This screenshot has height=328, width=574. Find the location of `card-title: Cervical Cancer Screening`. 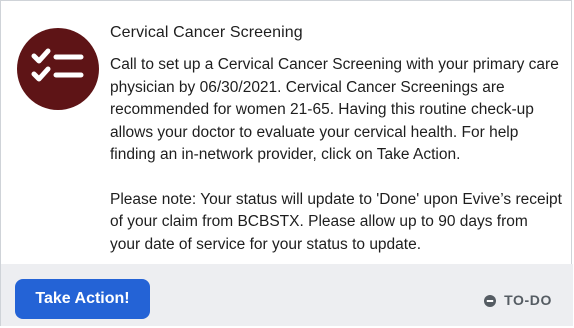

card-title: Cervical Cancer Screening is located at coordinates (206, 32).